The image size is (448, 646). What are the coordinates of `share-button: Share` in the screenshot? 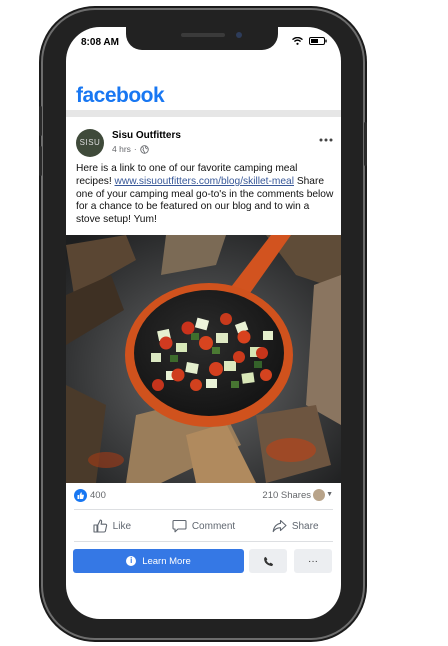 It's located at (295, 526).